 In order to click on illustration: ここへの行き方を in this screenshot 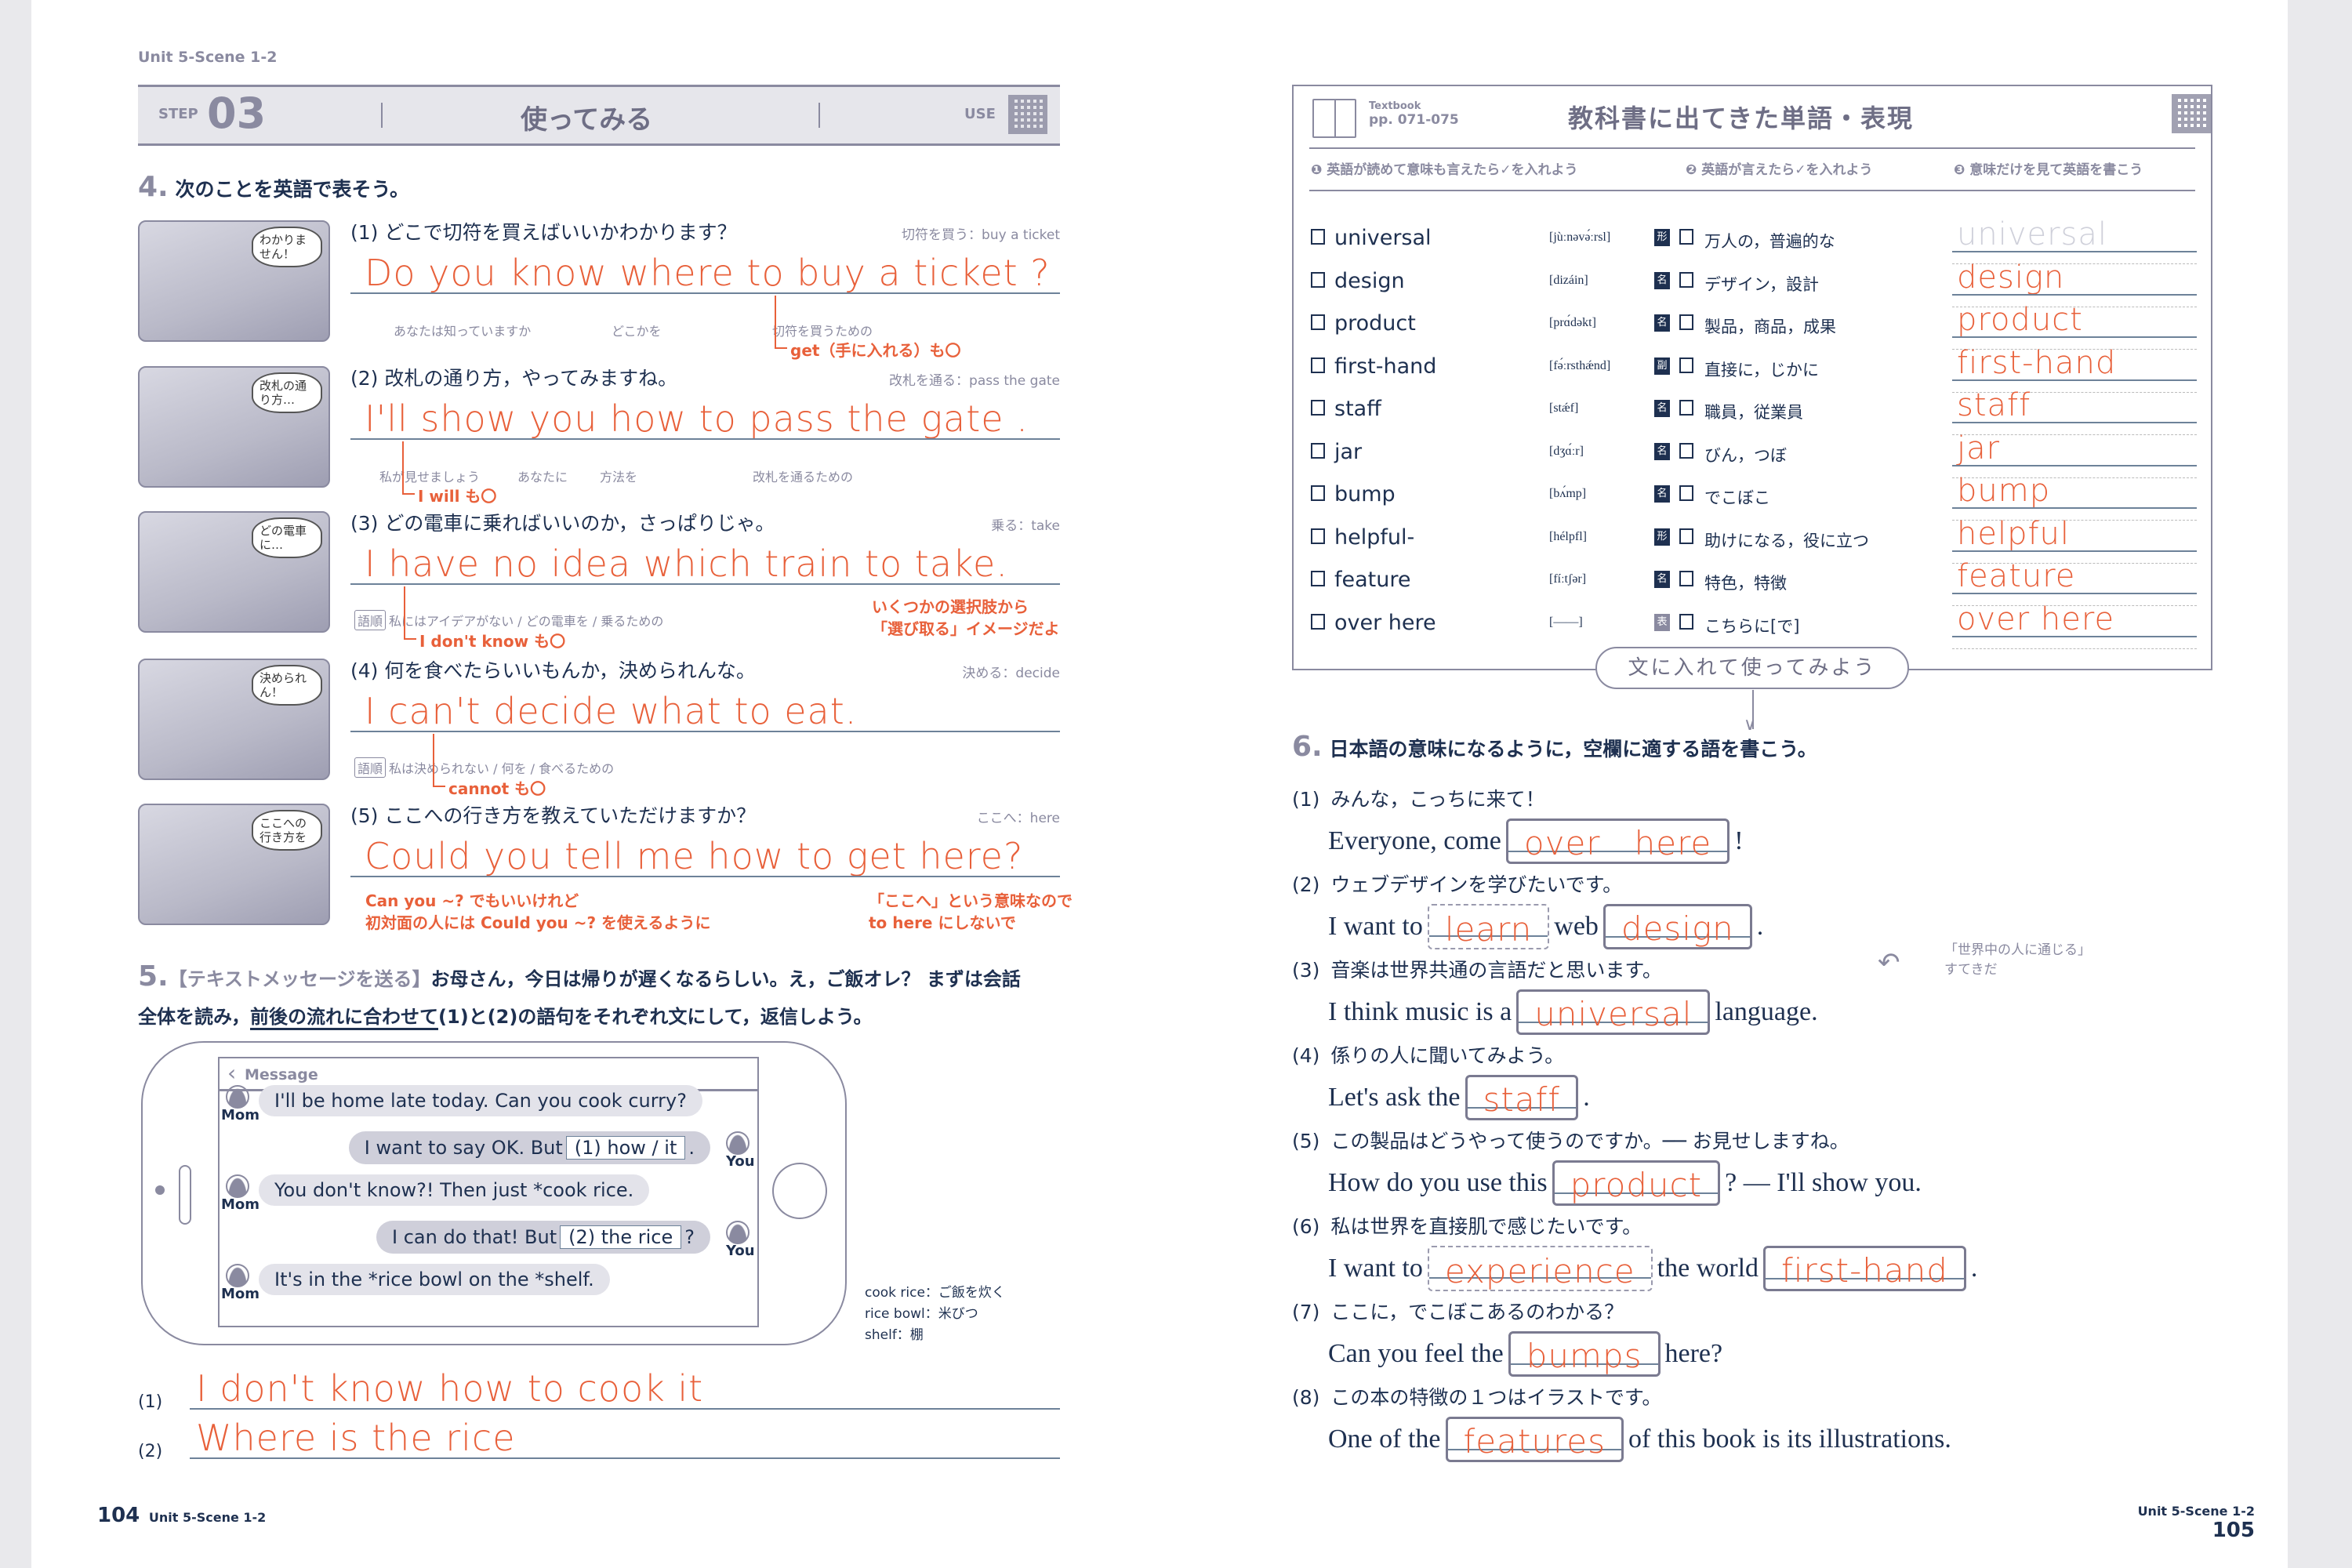, I will do `click(234, 864)`.